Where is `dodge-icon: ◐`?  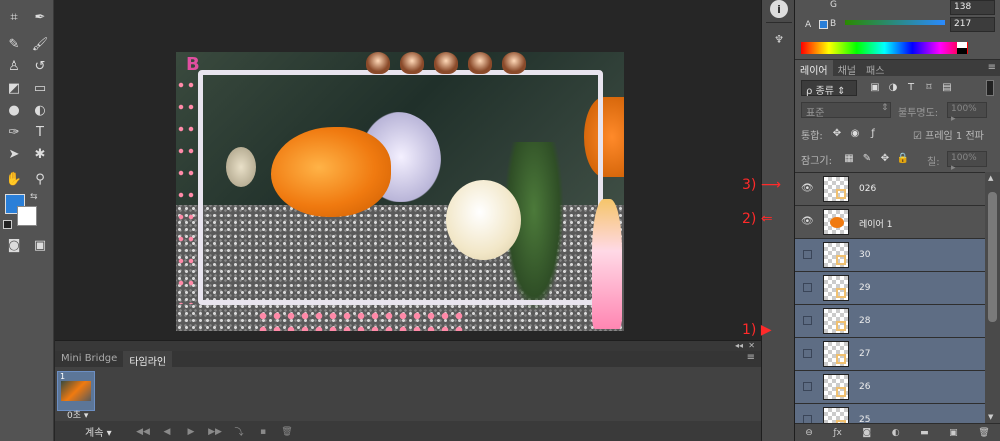
dodge-icon: ◐ is located at coordinates (40, 110).